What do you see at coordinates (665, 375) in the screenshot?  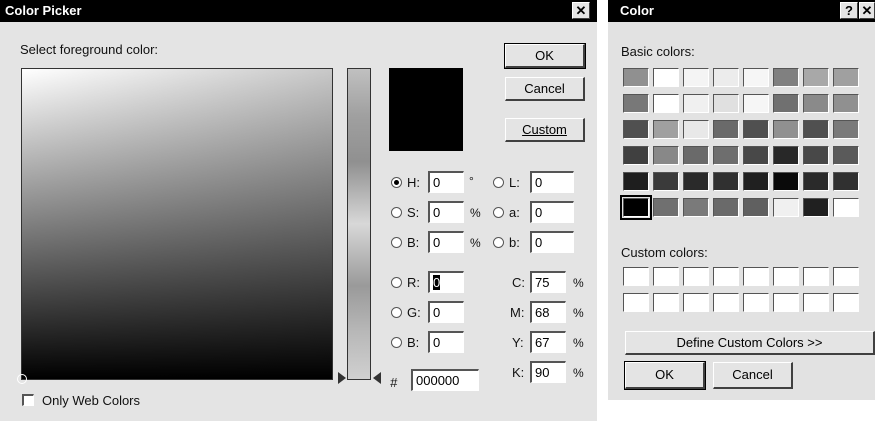 I see `color-dialog-ok-button: OK` at bounding box center [665, 375].